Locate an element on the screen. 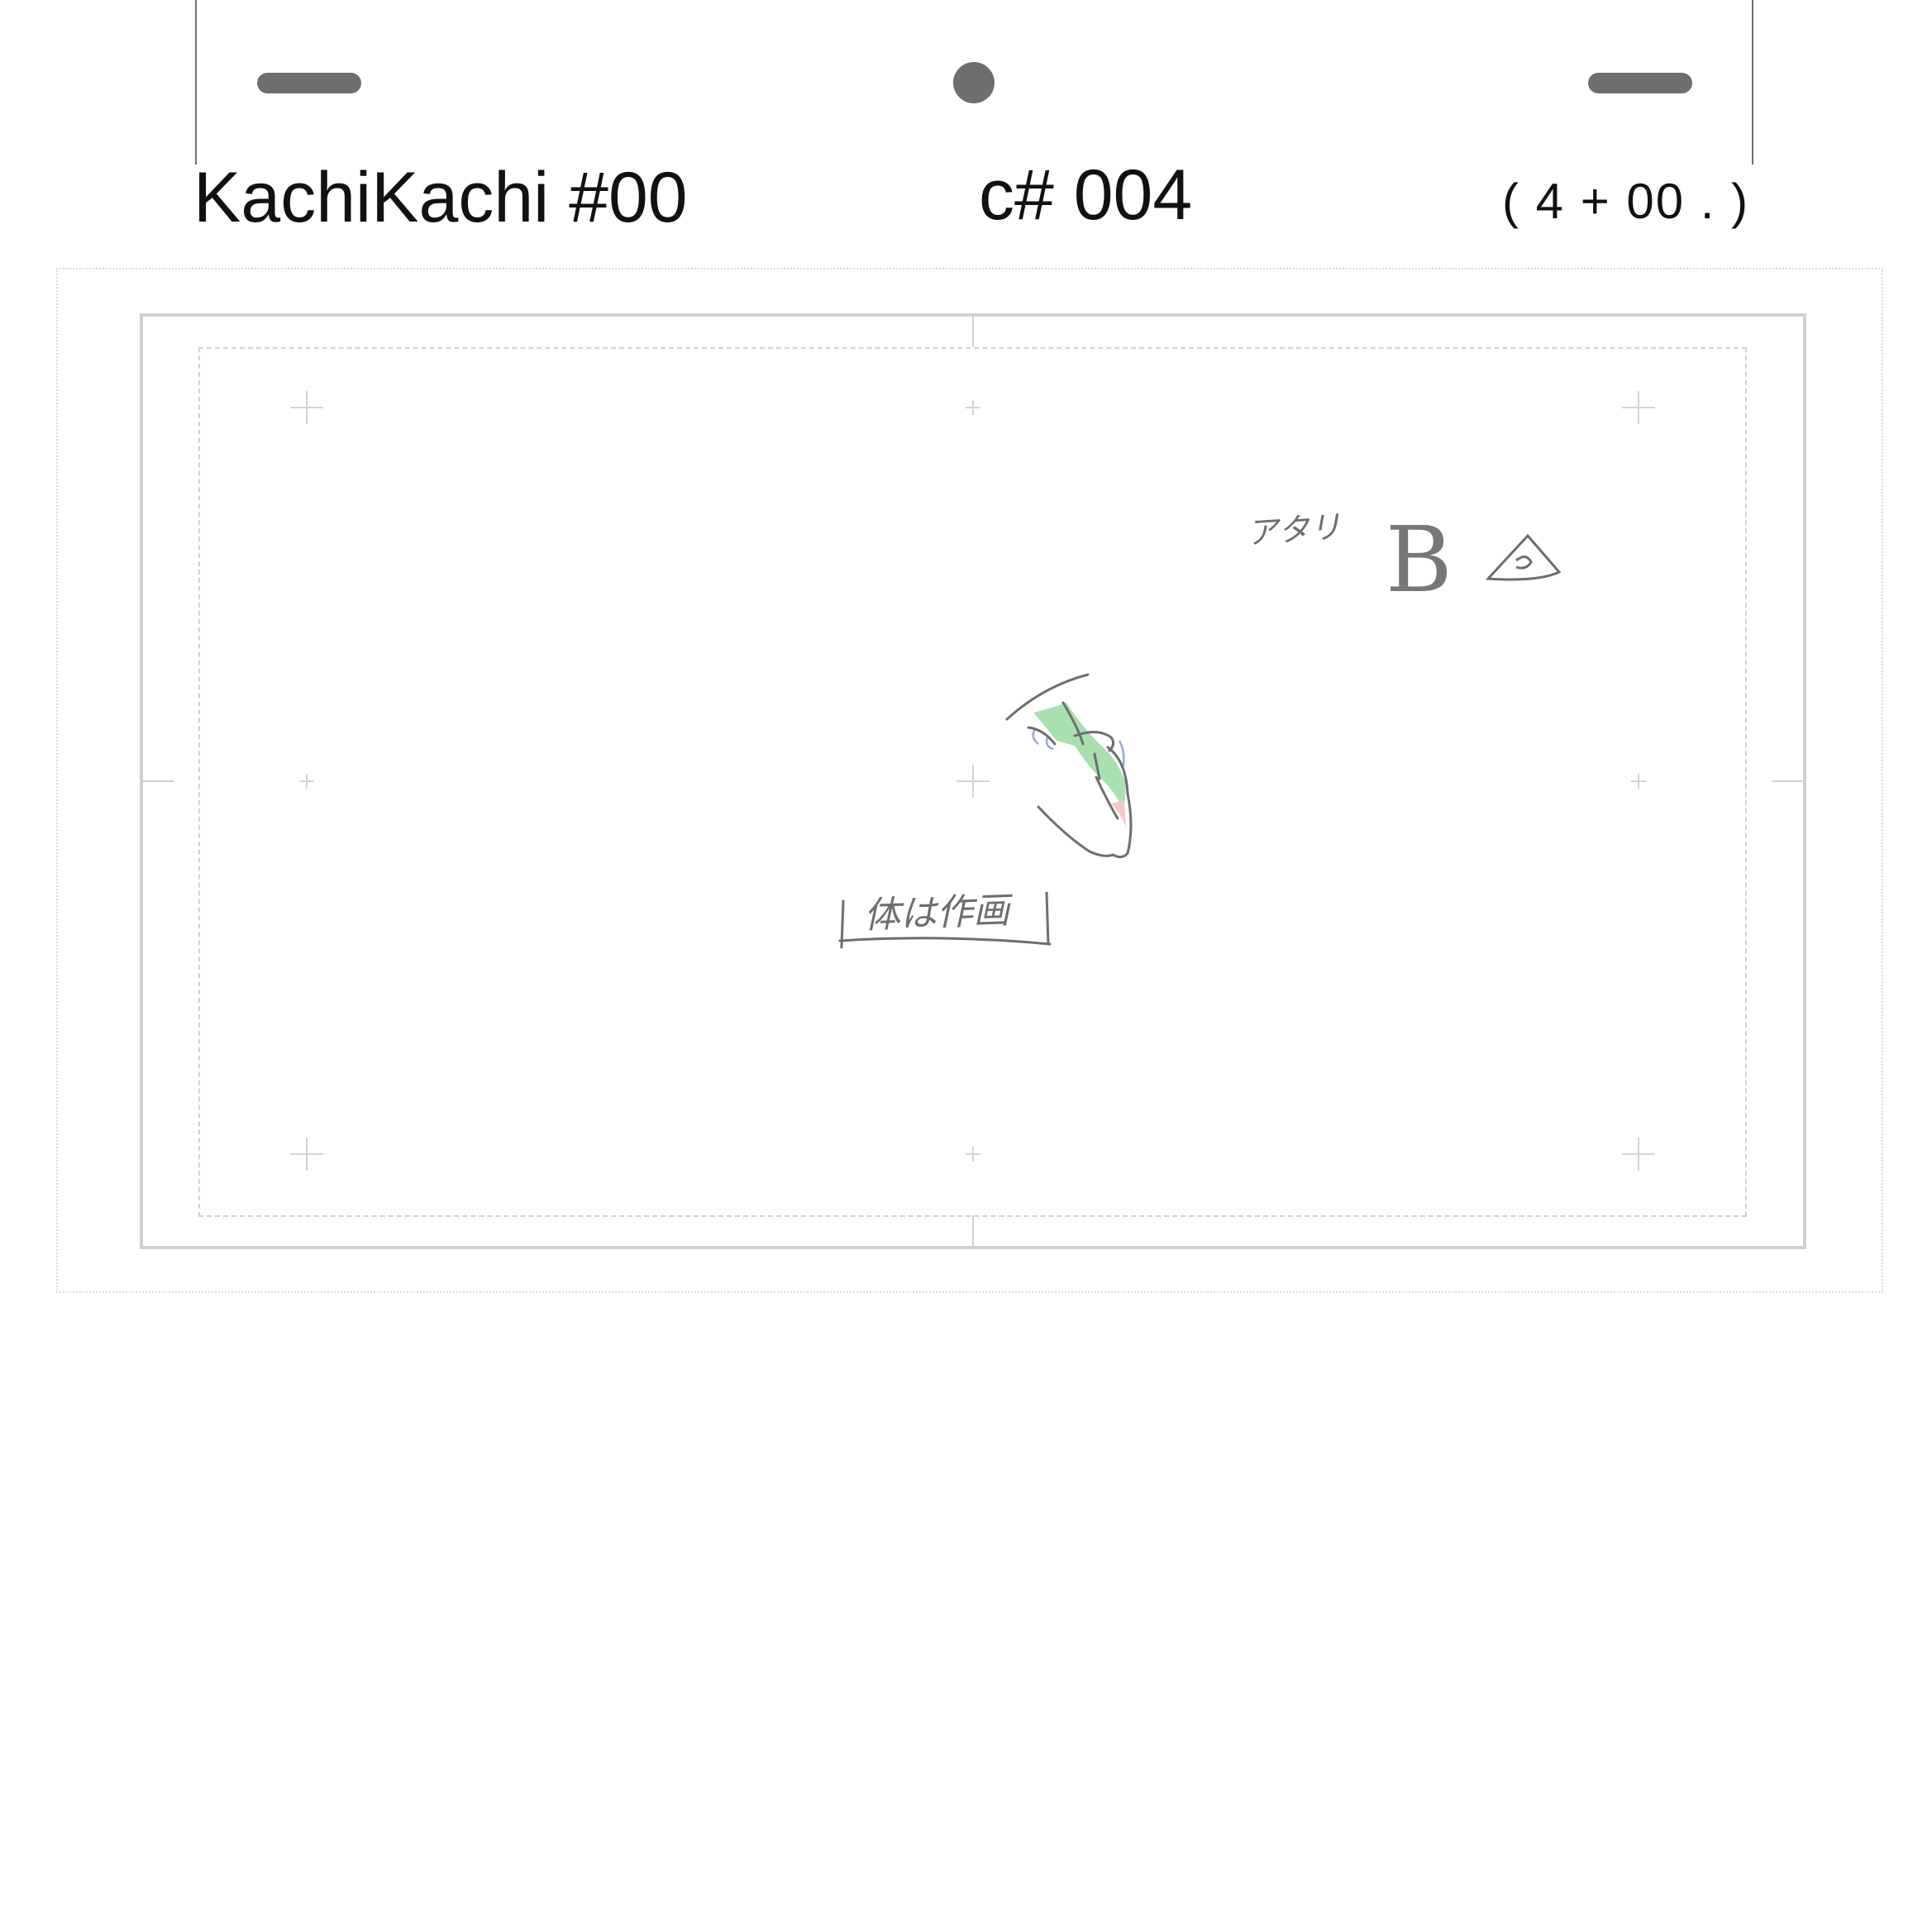  character-sketch is located at coordinates (1069, 766).